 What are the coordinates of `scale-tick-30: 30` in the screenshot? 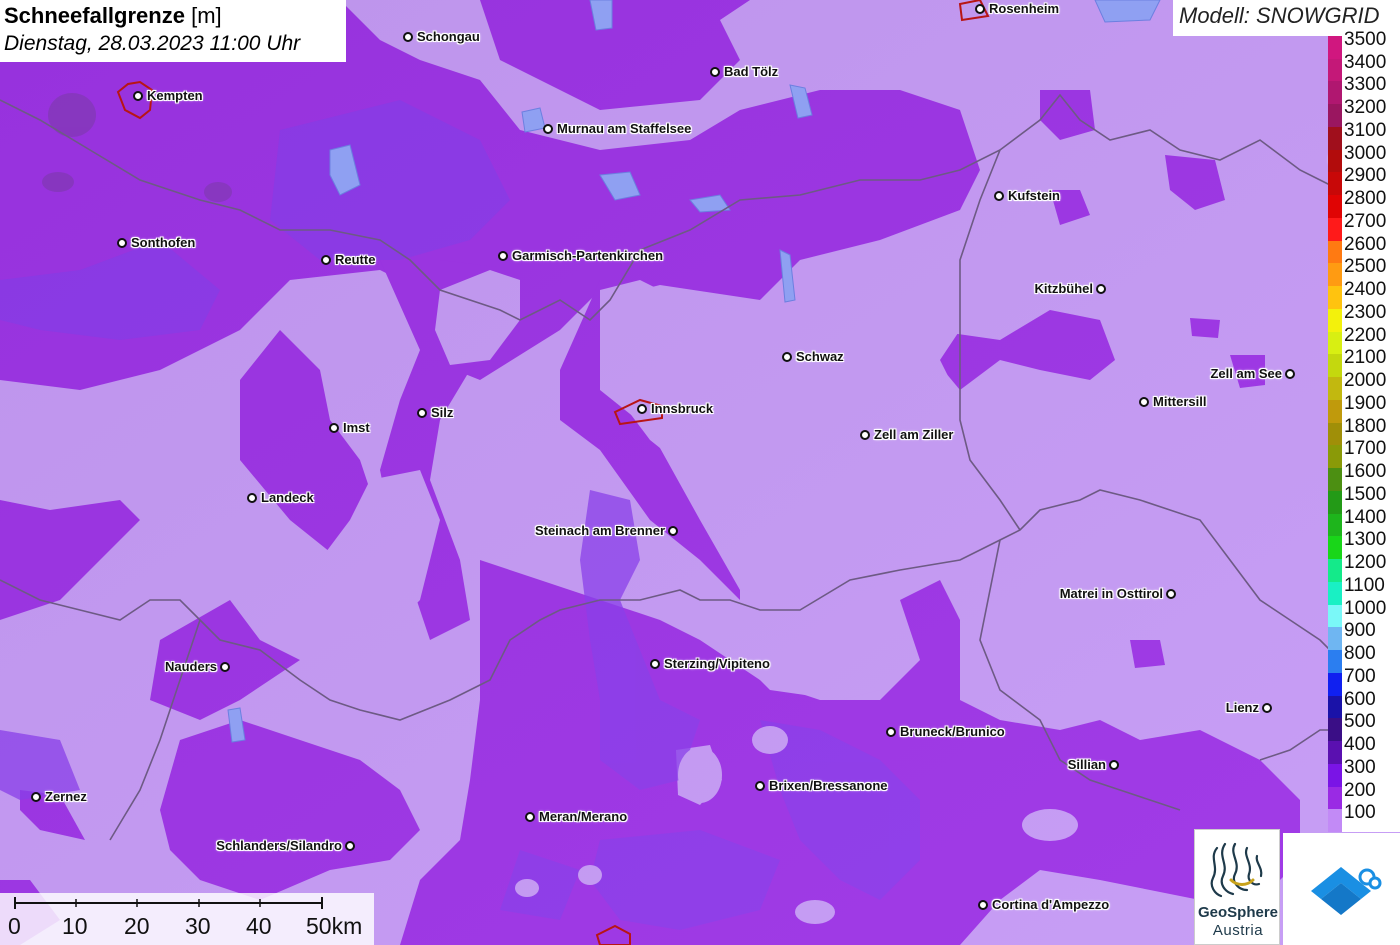 It's located at (198, 926).